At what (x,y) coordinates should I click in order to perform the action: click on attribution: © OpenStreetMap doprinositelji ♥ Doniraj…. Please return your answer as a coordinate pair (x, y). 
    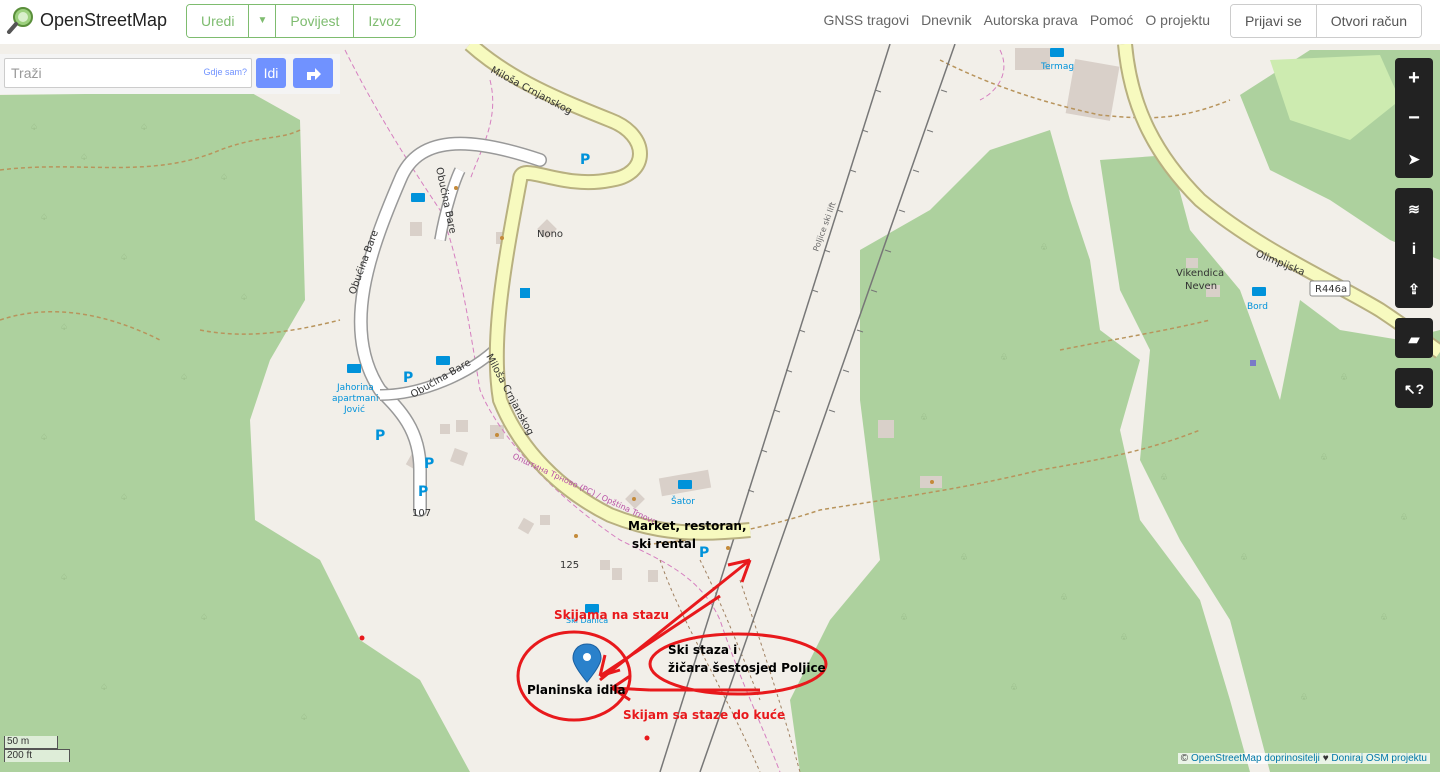
    Looking at the image, I should click on (1303, 758).